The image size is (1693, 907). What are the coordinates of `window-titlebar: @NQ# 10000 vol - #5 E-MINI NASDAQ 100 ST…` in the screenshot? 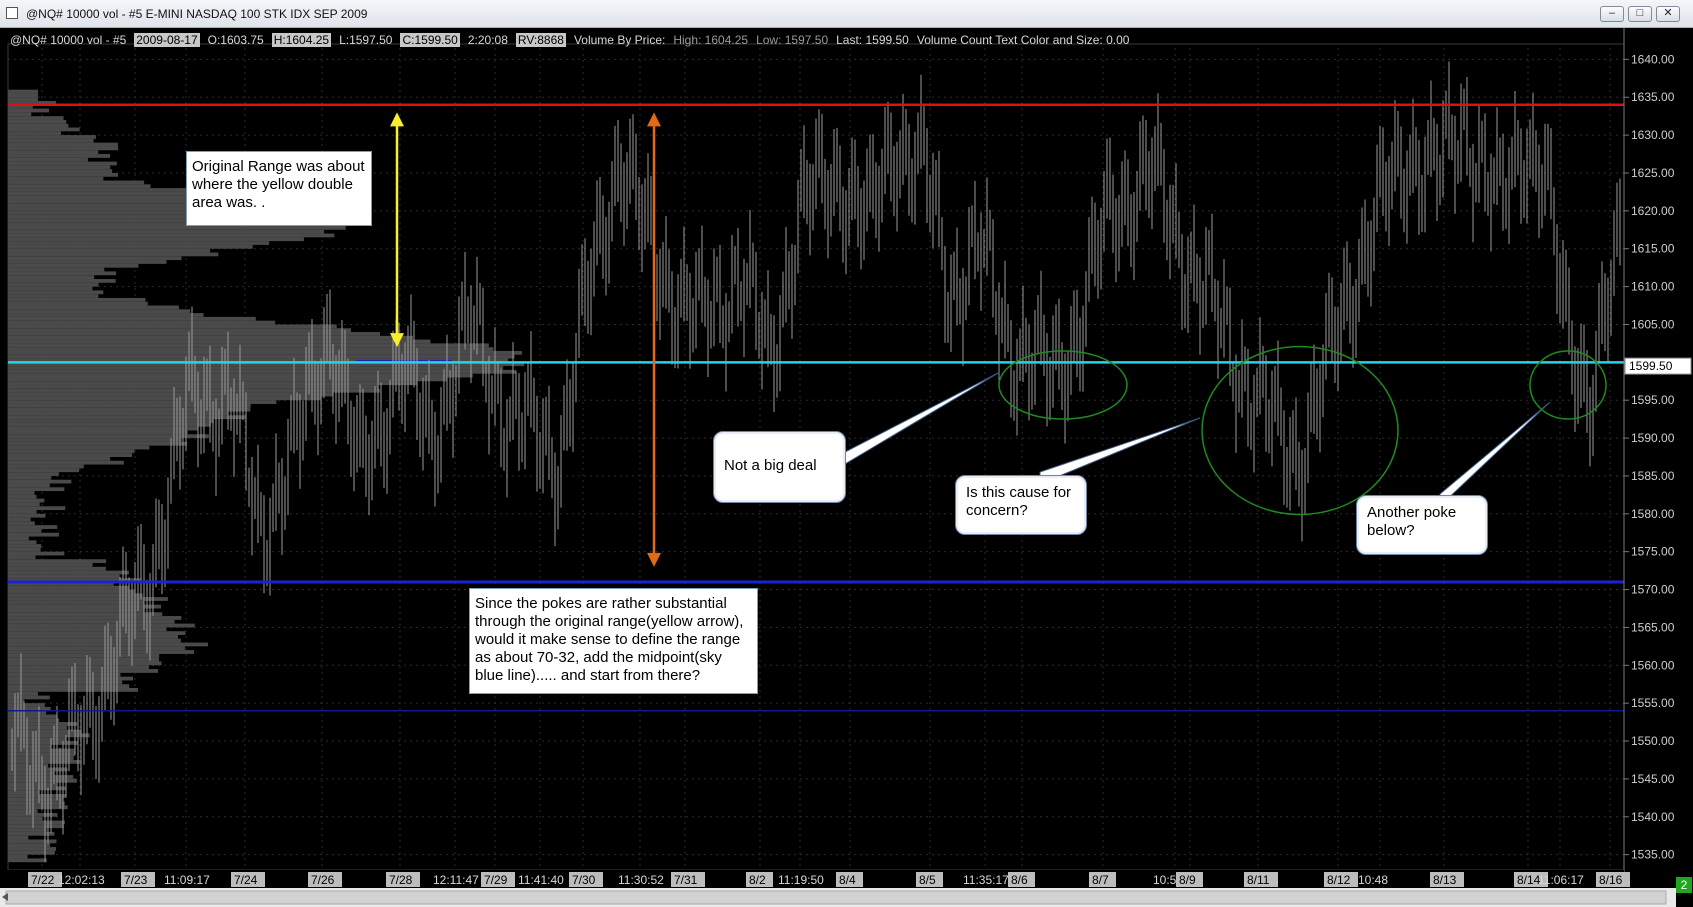 It's located at (846, 14).